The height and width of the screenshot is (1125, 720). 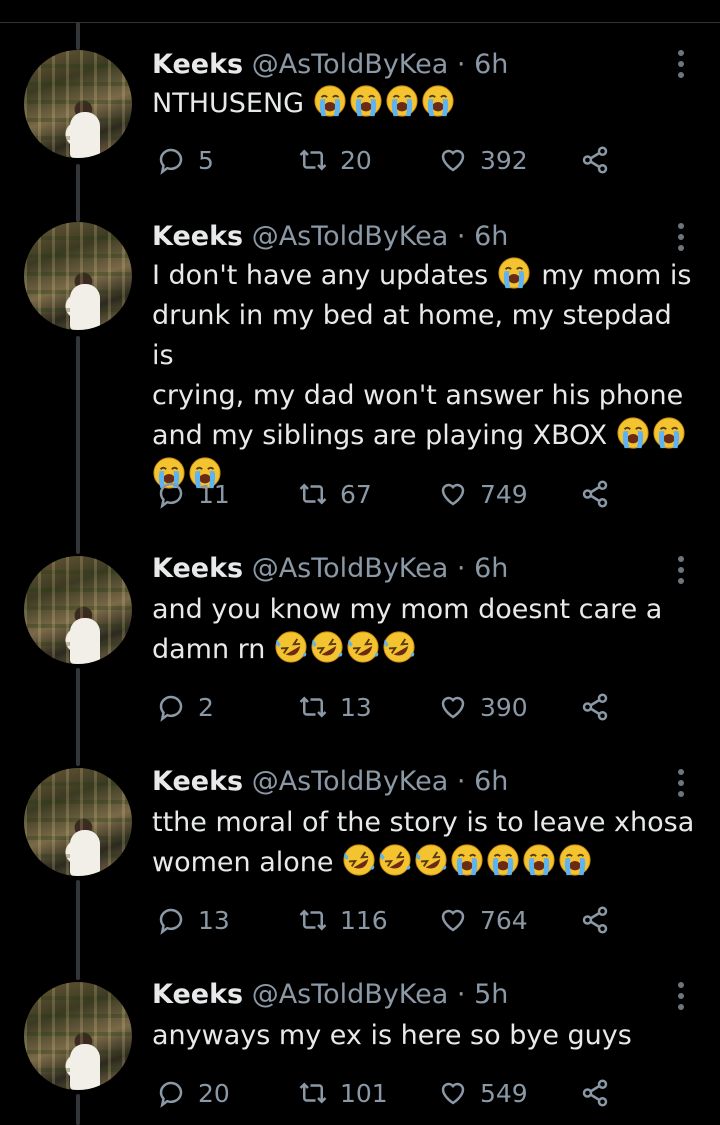 What do you see at coordinates (418, 395) in the screenshot?
I see `tweet-text-line: crying, my dad won't answer his phone` at bounding box center [418, 395].